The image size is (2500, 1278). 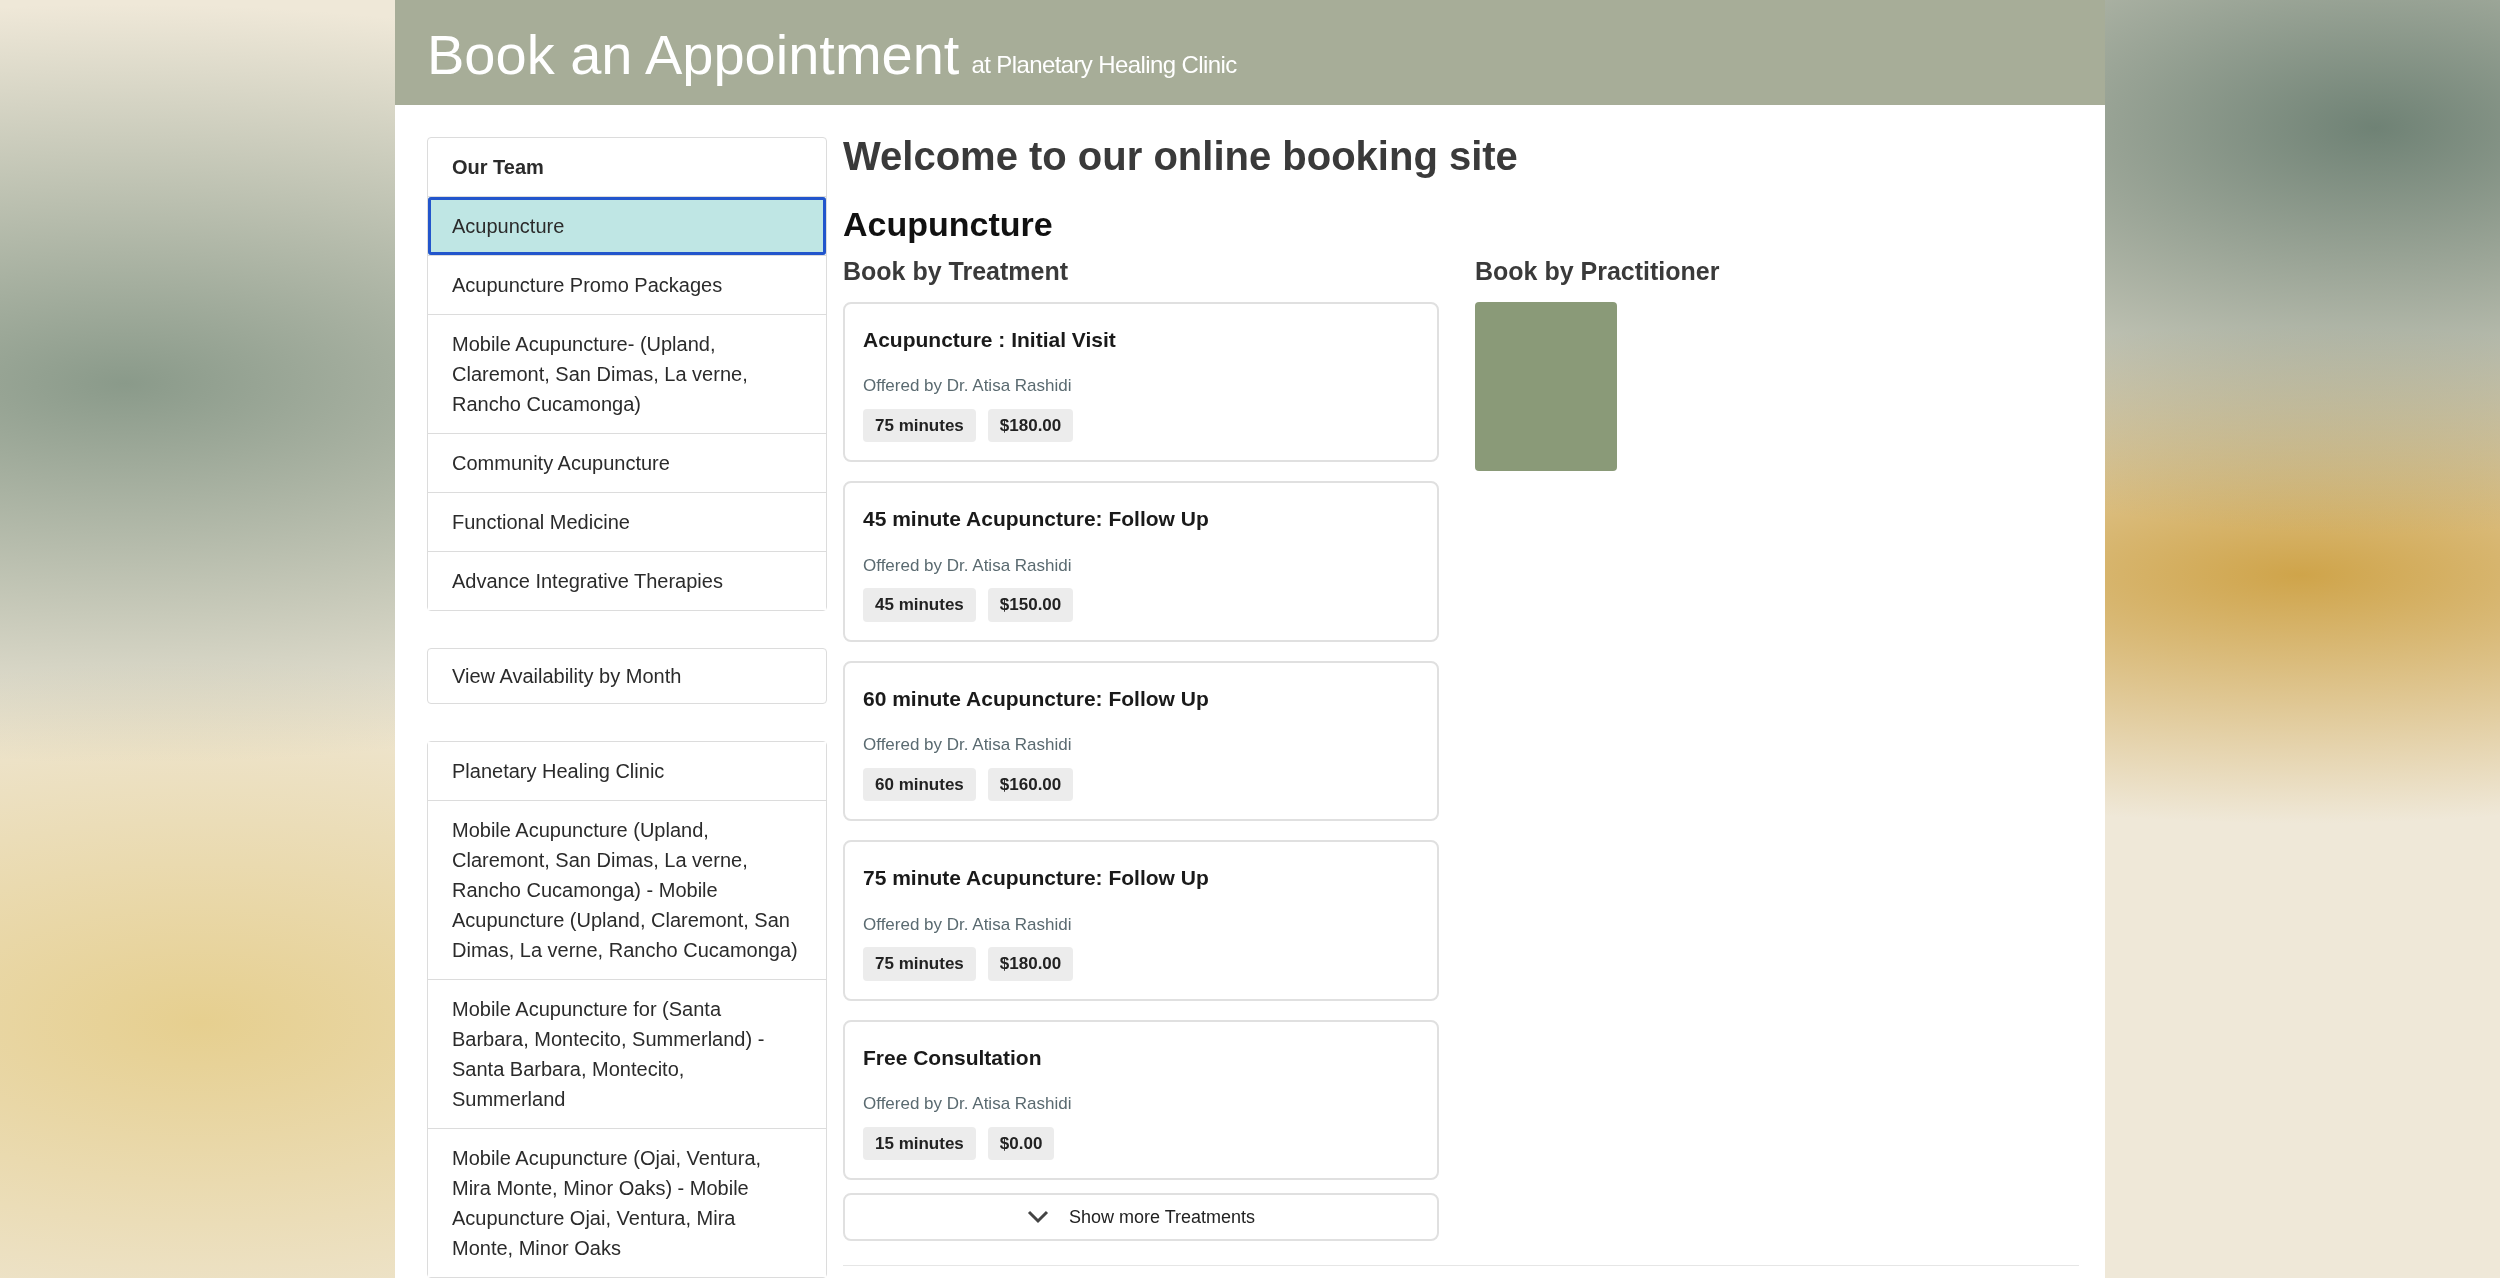 I want to click on treatment-name: 45 minute Acupuncture: Follow Up, so click(x=1036, y=519).